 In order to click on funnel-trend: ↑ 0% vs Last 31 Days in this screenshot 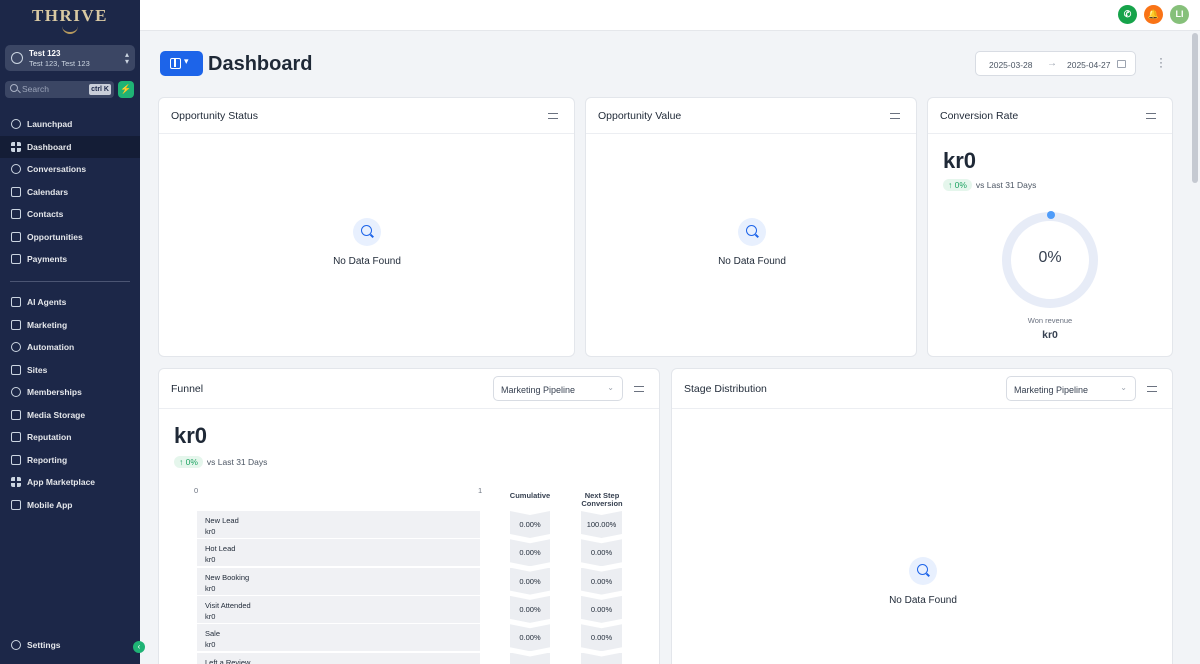, I will do `click(220, 462)`.